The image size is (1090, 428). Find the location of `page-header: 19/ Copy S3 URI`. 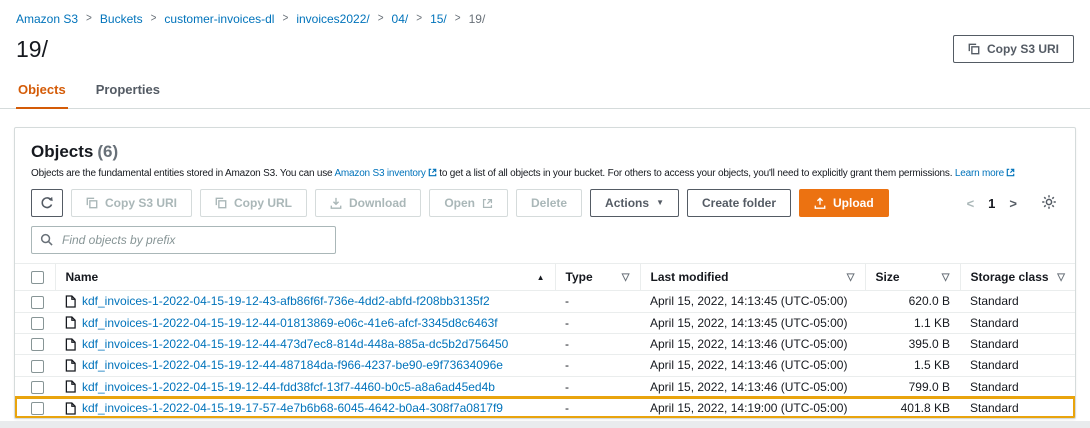

page-header: 19/ Copy S3 URI is located at coordinates (545, 49).